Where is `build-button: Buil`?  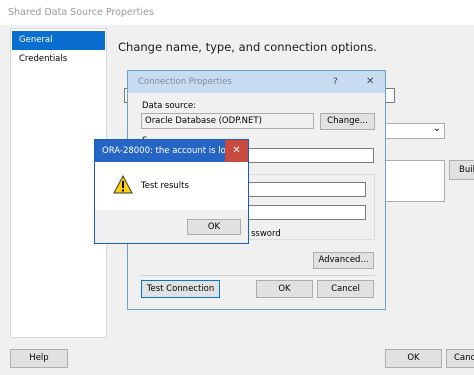 build-button: Buil is located at coordinates (461, 170).